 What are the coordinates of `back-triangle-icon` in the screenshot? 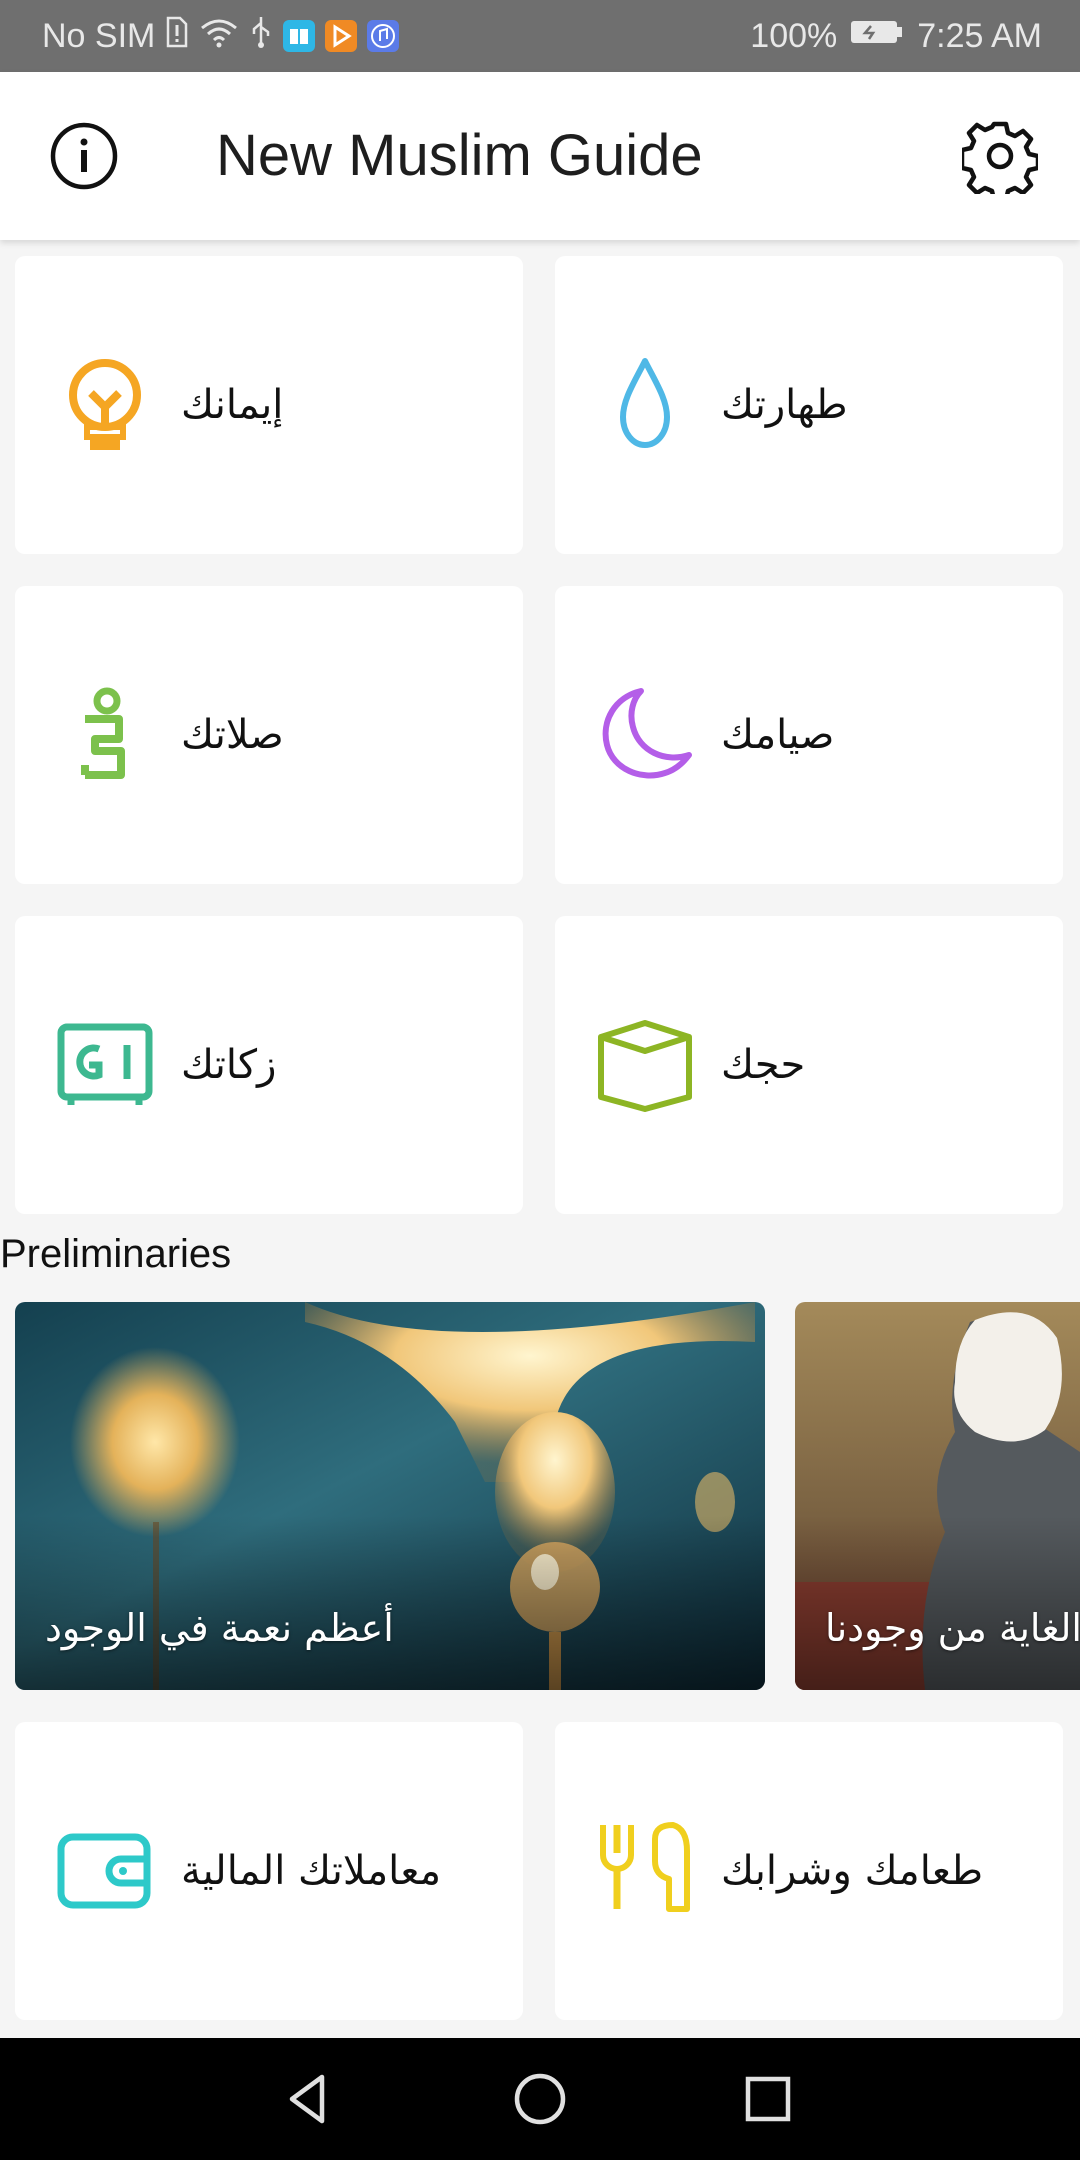 It's located at (307, 2099).